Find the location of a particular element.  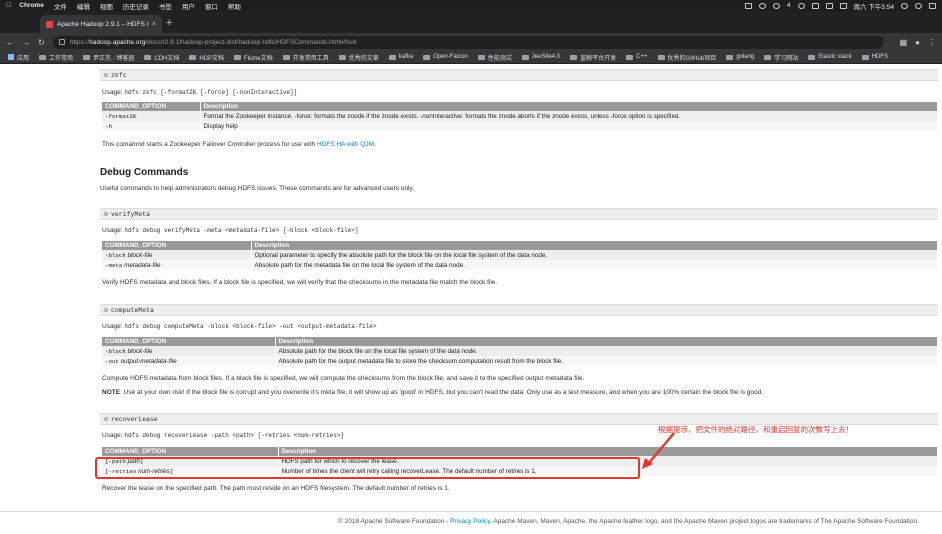

menu-history: 历史记录 is located at coordinates (136, 6).